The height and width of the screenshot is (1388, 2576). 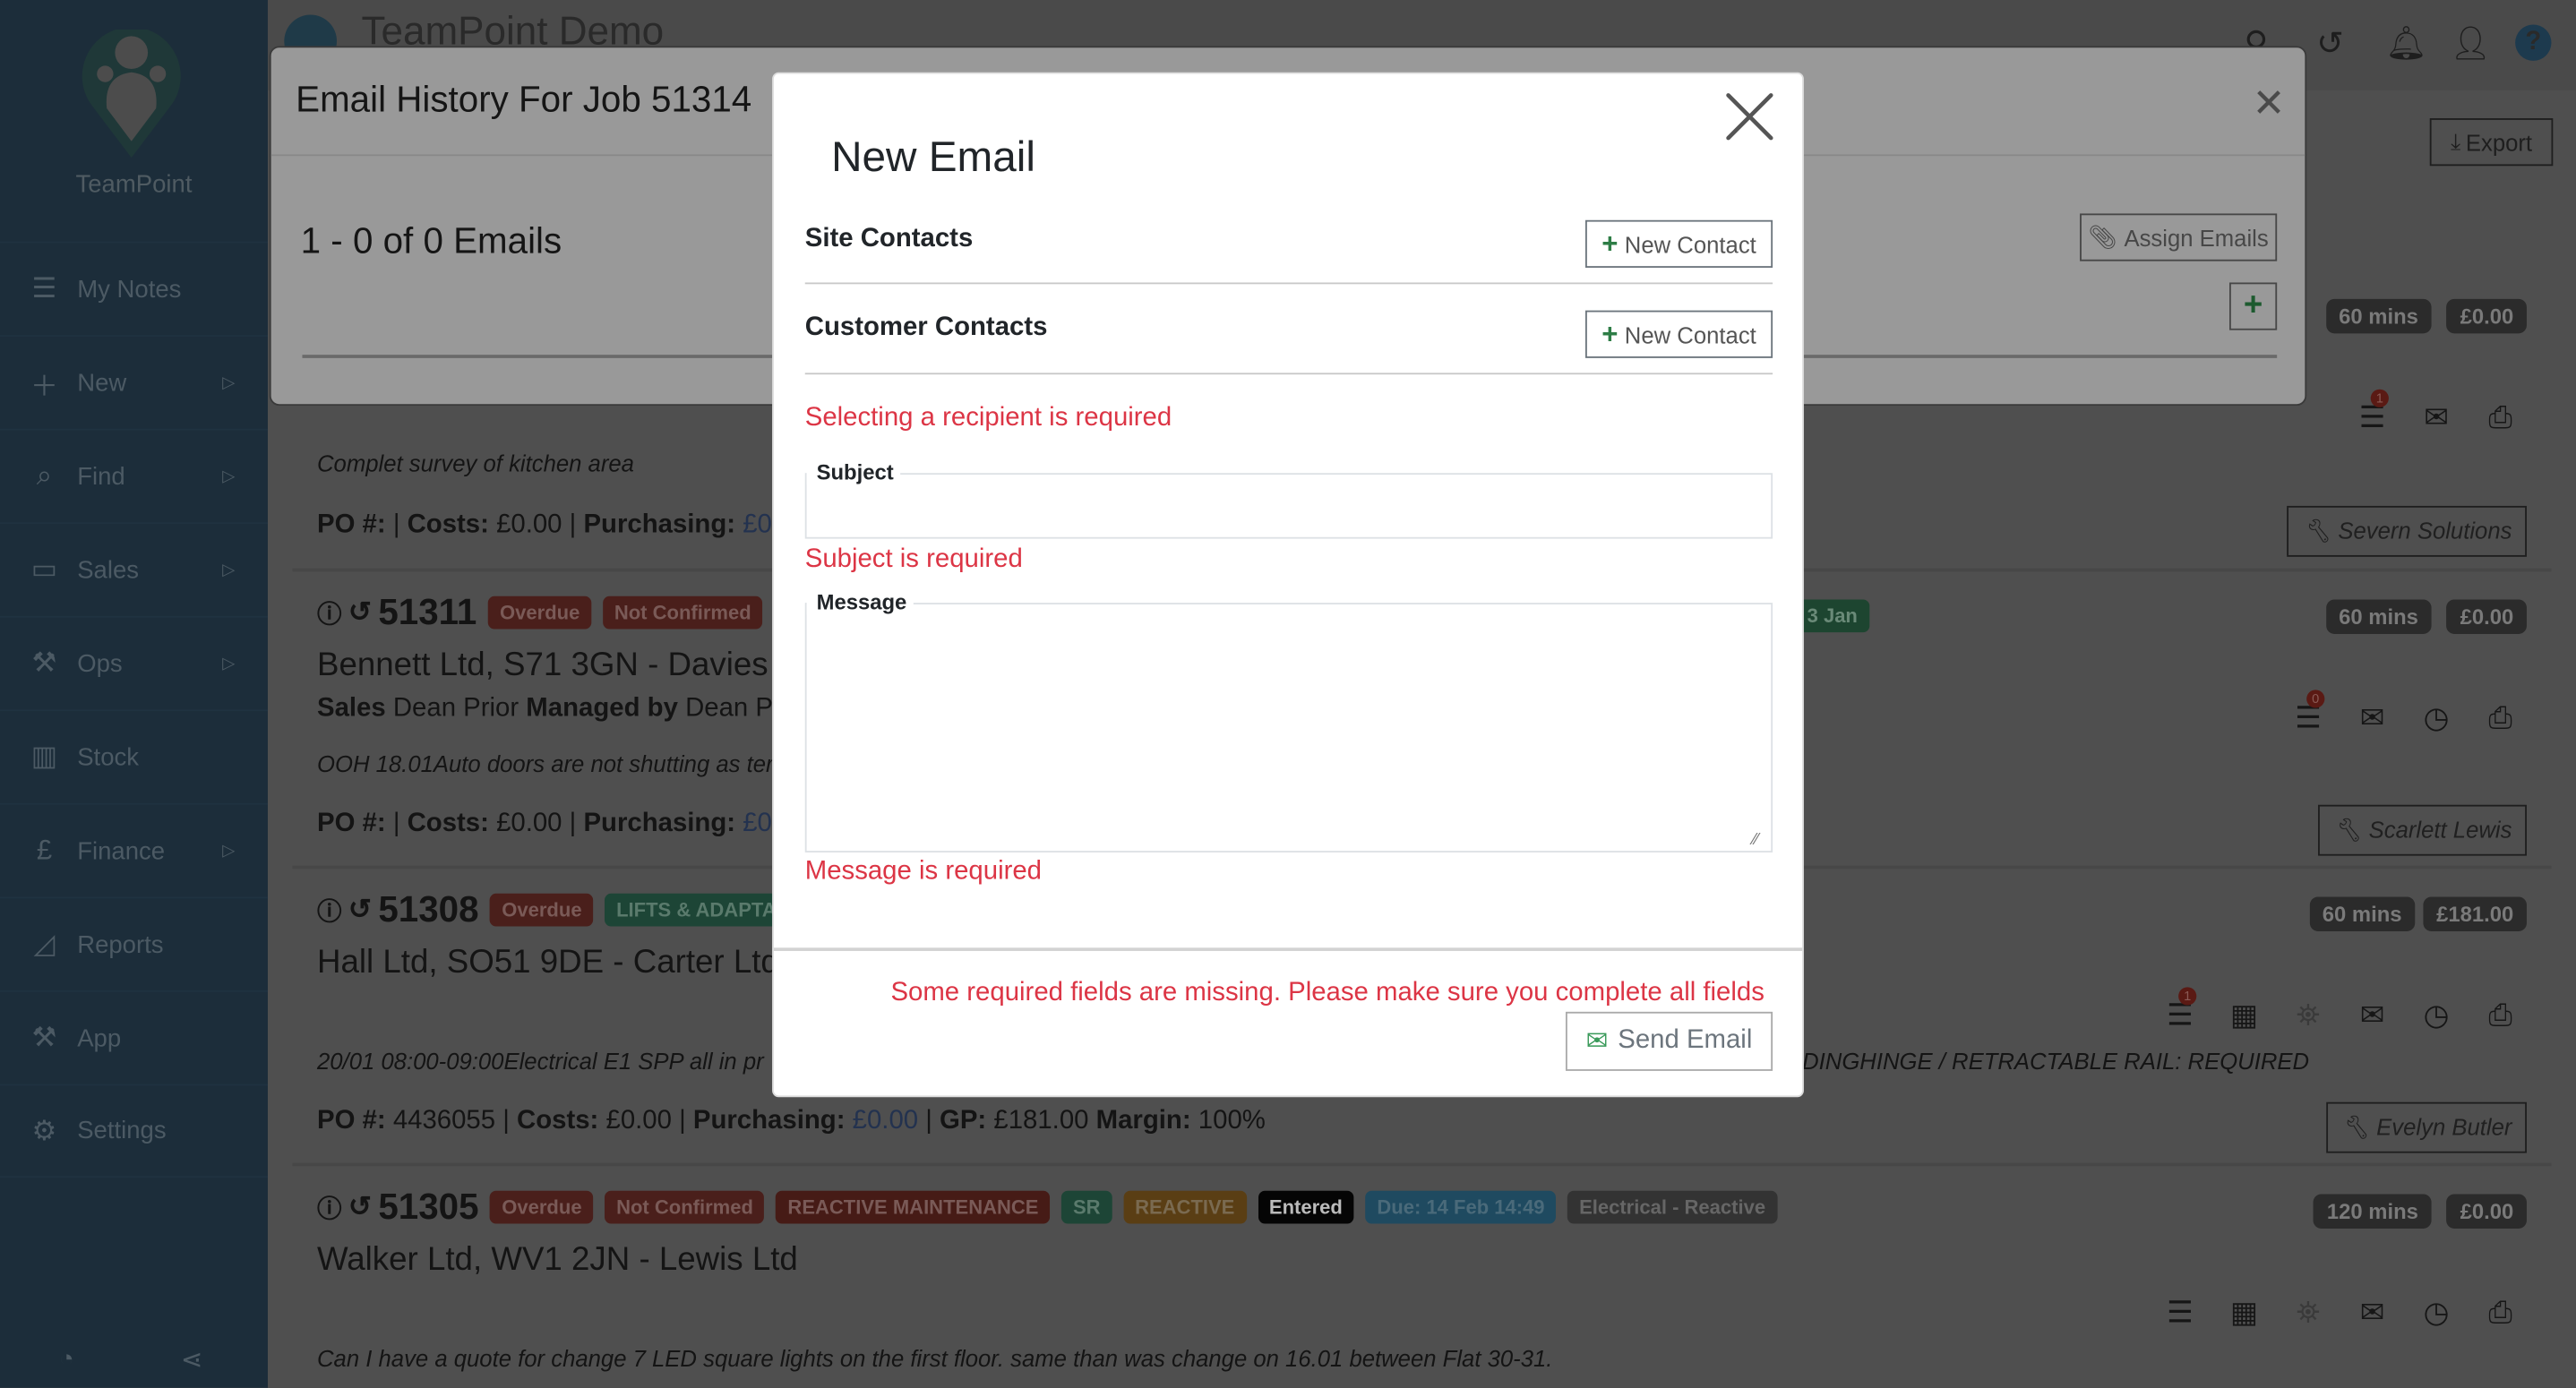 I want to click on share-icon: ⋖, so click(x=192, y=1359).